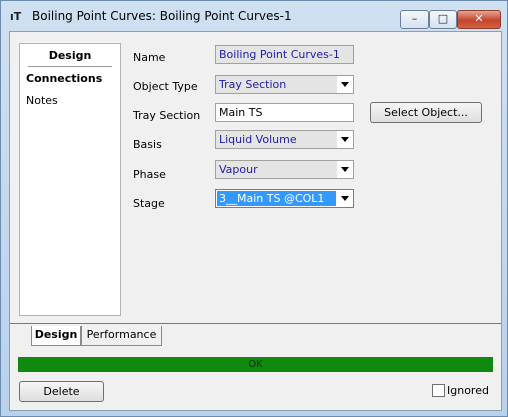  I want to click on maximize-button: □, so click(443, 19).